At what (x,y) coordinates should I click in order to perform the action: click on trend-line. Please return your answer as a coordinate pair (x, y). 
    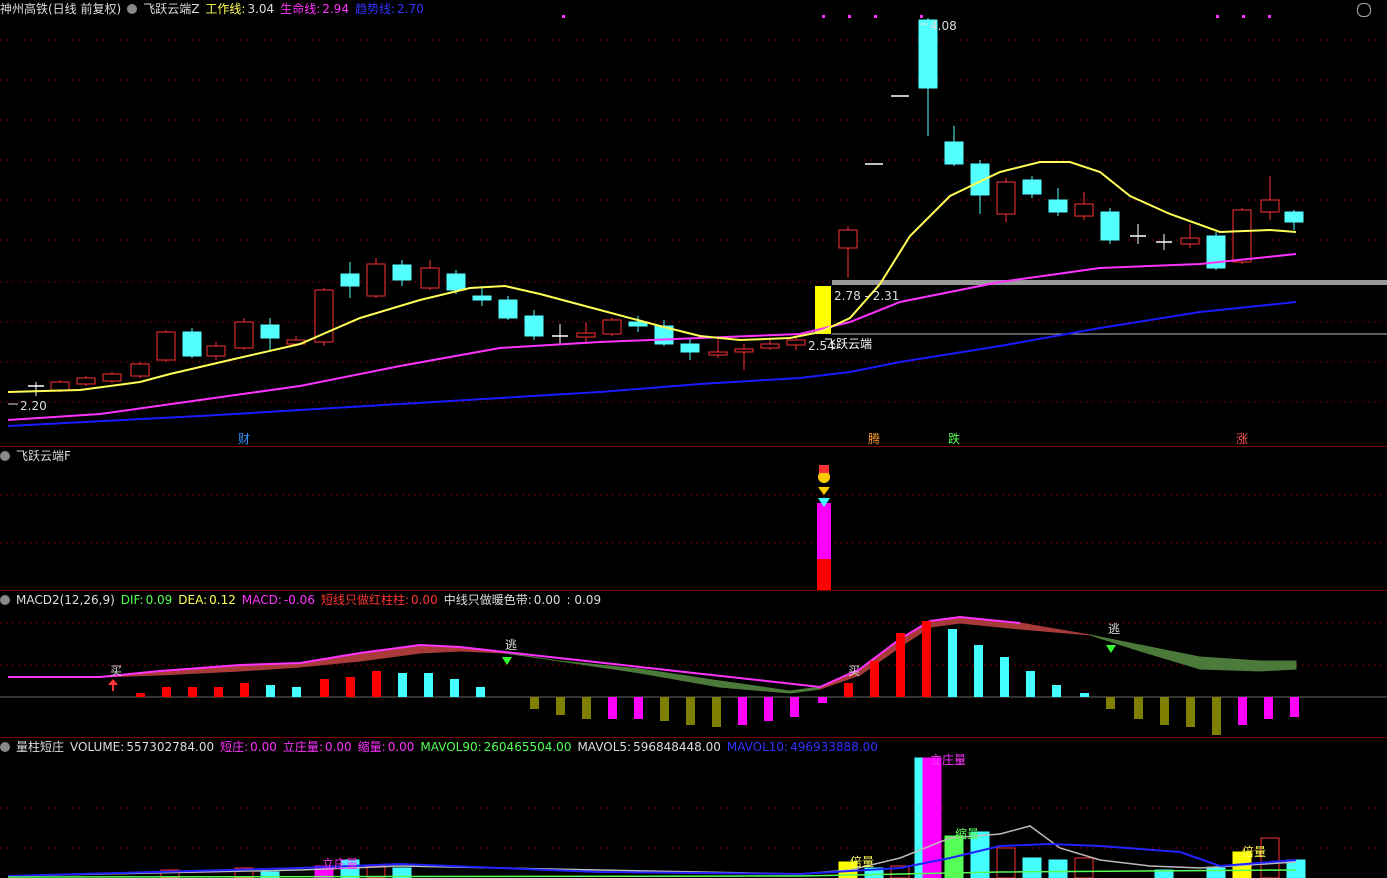
    Looking at the image, I should click on (652, 364).